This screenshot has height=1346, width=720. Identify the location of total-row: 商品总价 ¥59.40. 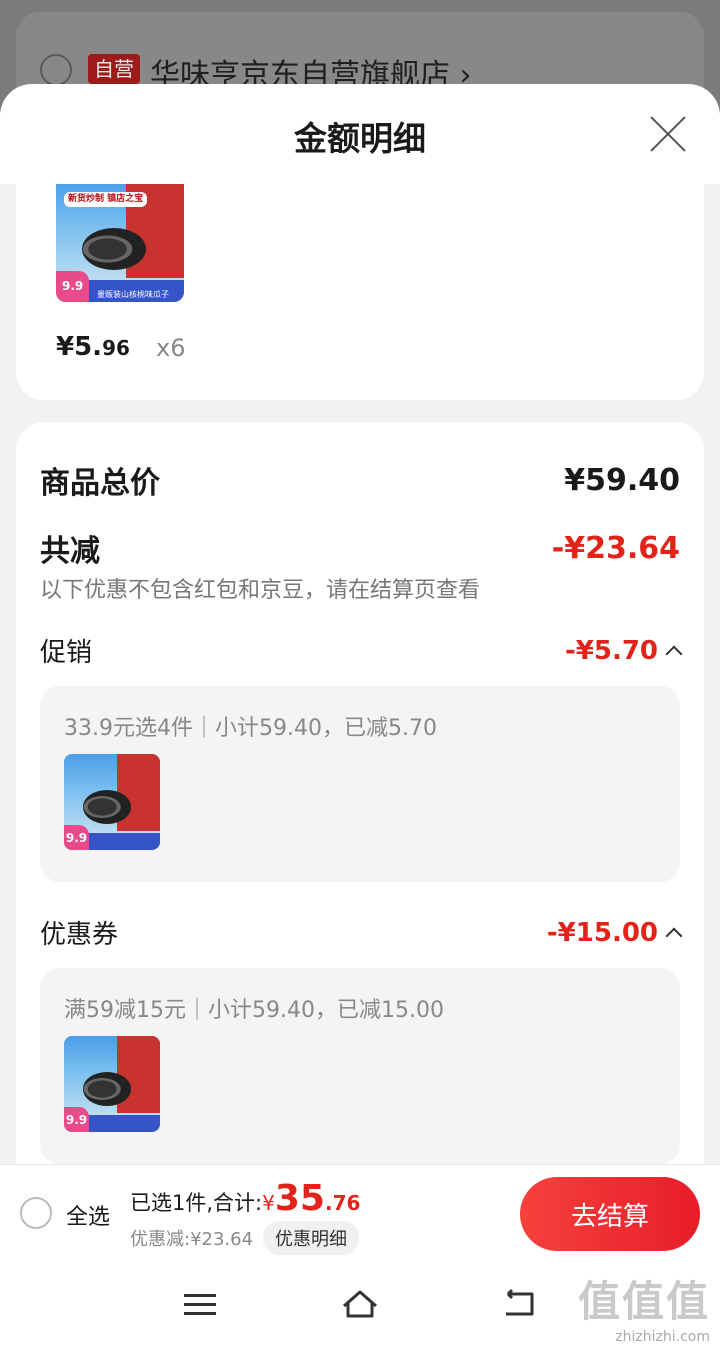
(360, 480).